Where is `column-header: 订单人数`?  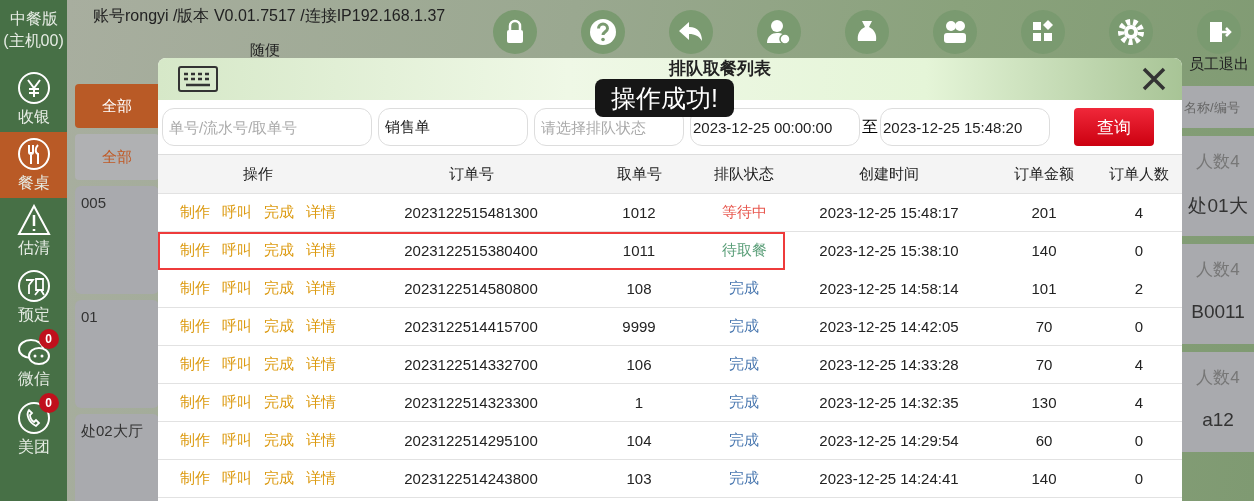
column-header: 订单人数 is located at coordinates (1139, 174).